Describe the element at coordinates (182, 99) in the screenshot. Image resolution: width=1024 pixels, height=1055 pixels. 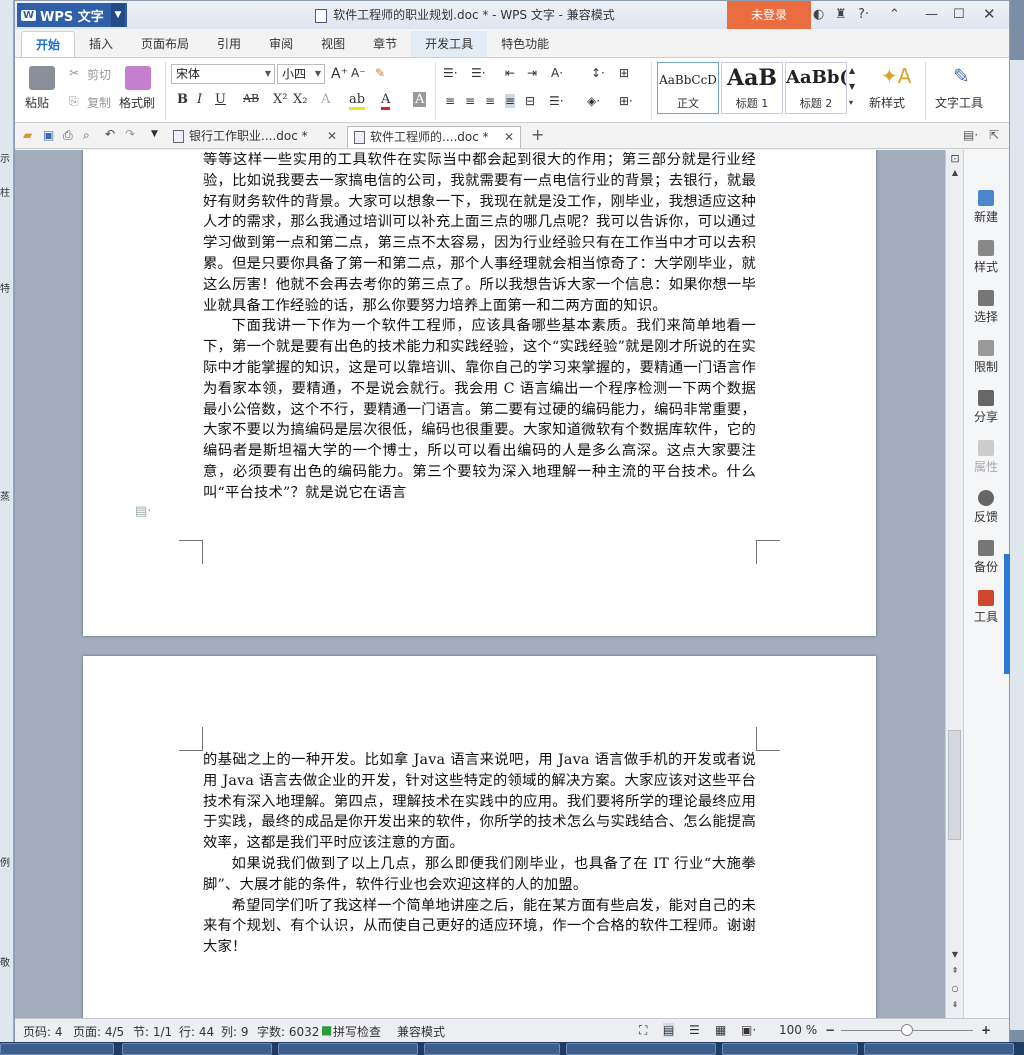
I see `bold-icon: B` at that location.